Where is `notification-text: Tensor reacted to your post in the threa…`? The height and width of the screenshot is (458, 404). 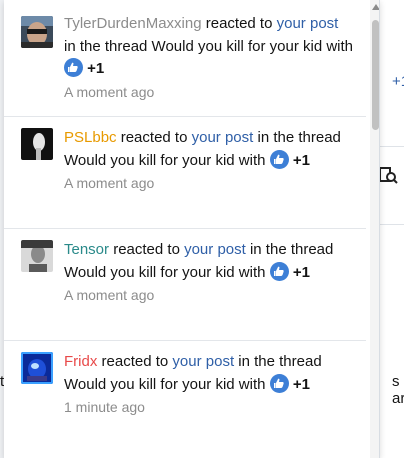 notification-text: Tensor reacted to your post in the threa… is located at coordinates (209, 273).